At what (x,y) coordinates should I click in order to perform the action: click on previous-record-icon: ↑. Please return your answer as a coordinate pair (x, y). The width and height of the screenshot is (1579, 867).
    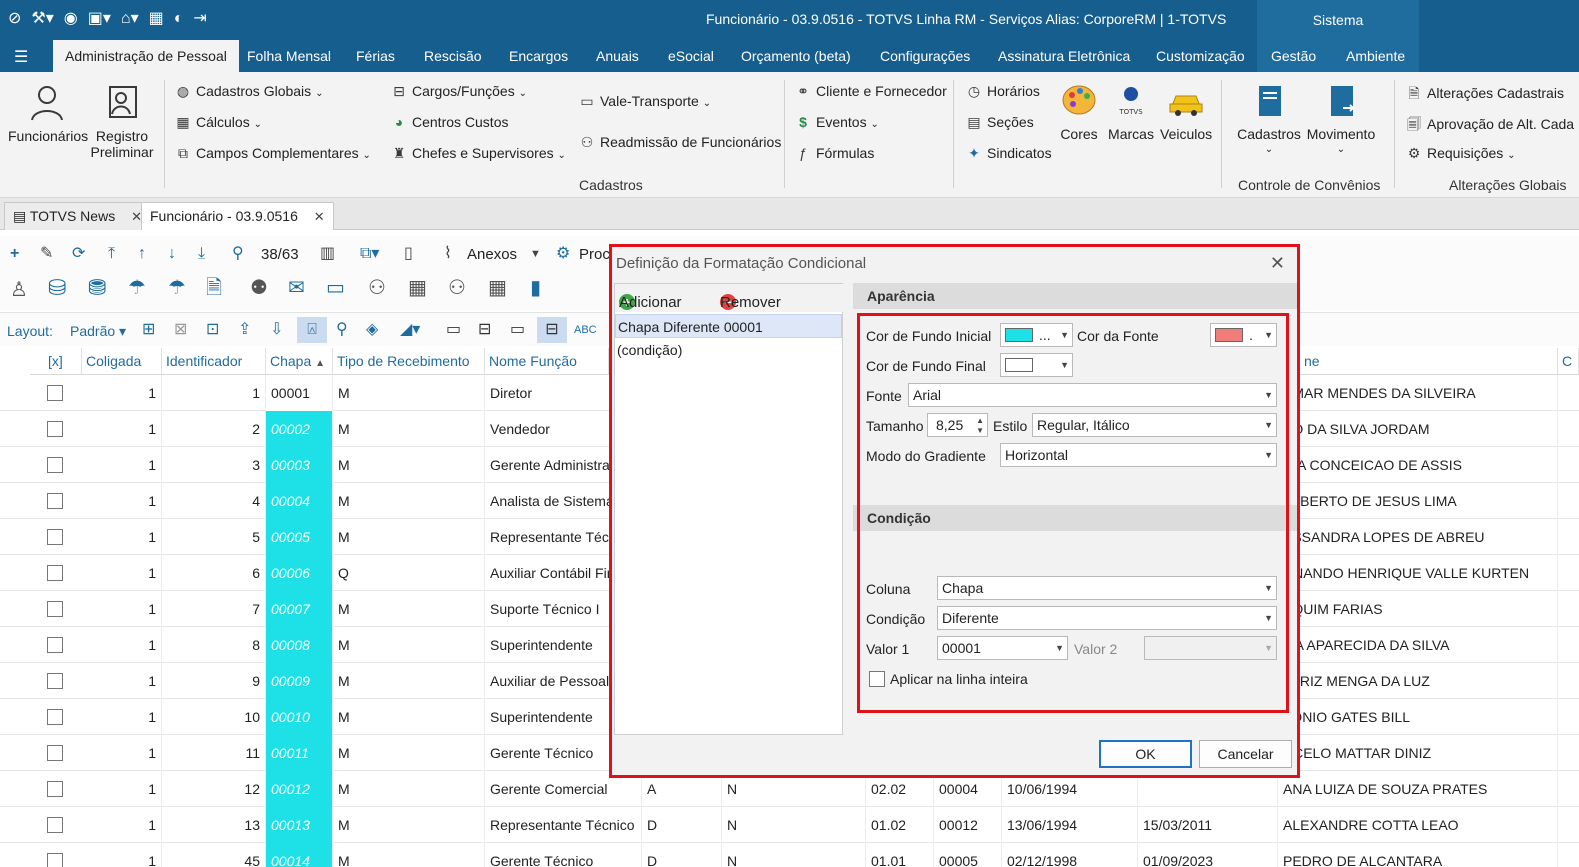
    Looking at the image, I should click on (142, 254).